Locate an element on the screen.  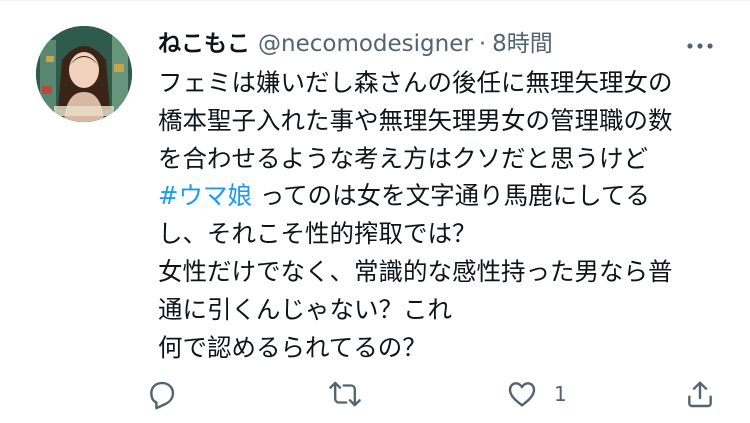
timestamp: 8時間 is located at coordinates (522, 44).